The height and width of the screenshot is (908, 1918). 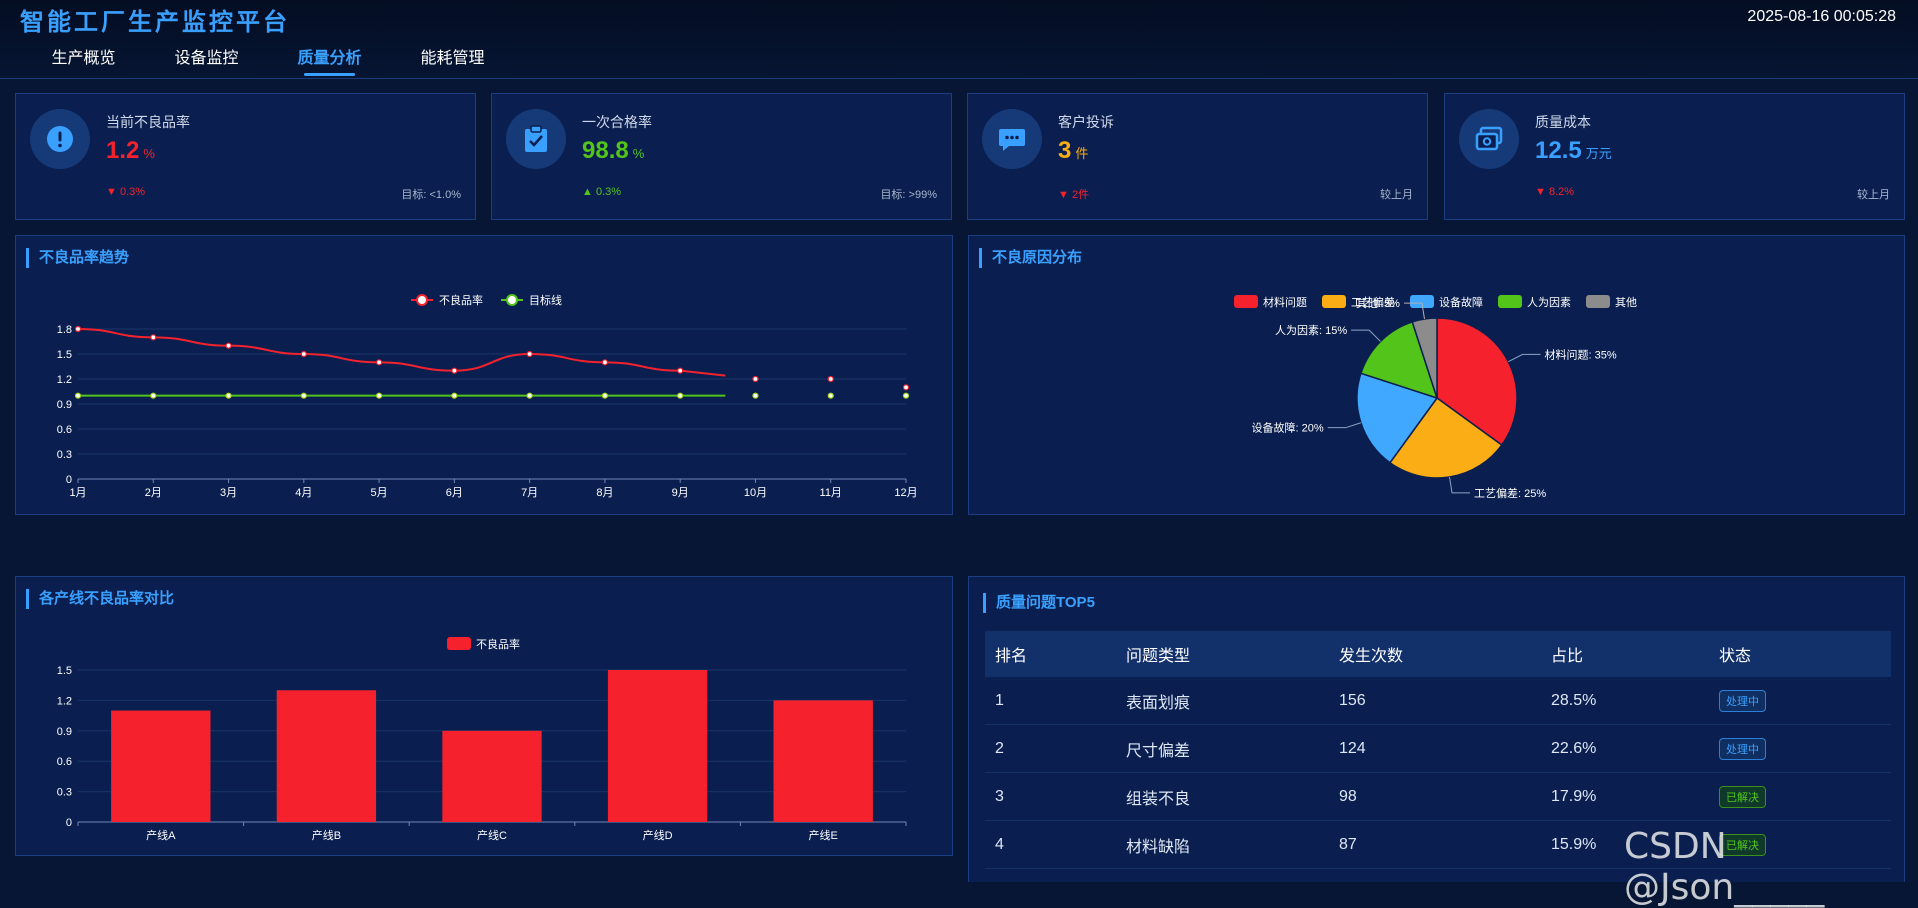 I want to click on x-tick-label: 1月, so click(x=77, y=493).